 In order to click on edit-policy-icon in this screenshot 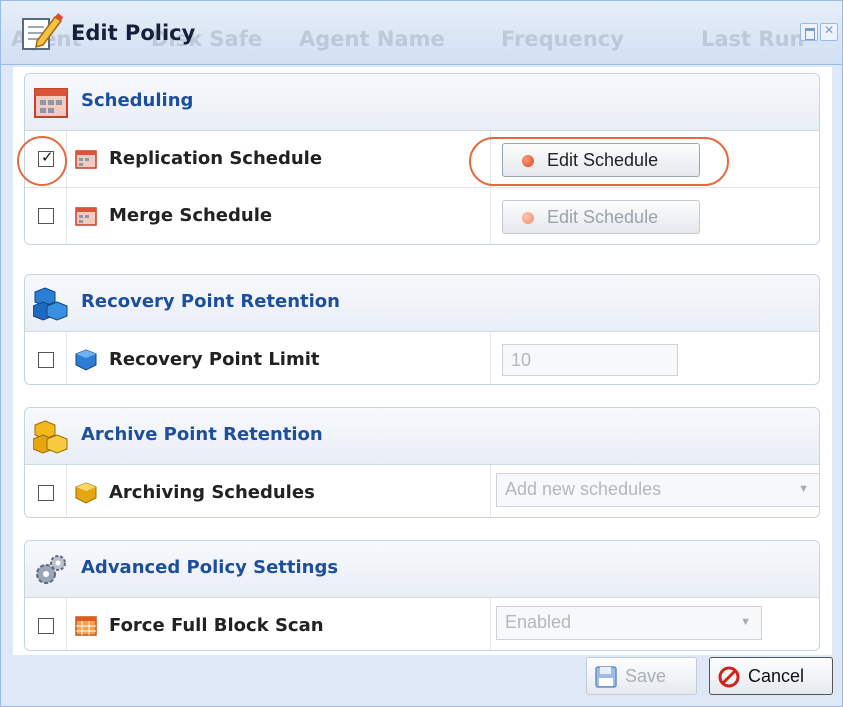, I will do `click(42, 31)`.